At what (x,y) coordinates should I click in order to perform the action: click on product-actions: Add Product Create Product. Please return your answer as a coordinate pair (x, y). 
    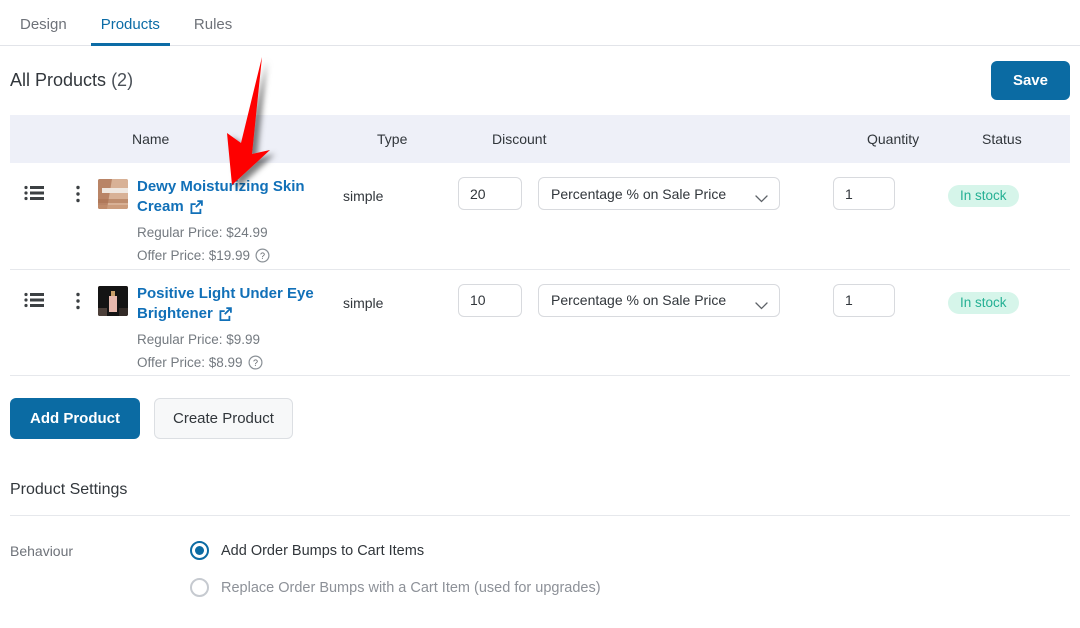
    Looking at the image, I should click on (540, 408).